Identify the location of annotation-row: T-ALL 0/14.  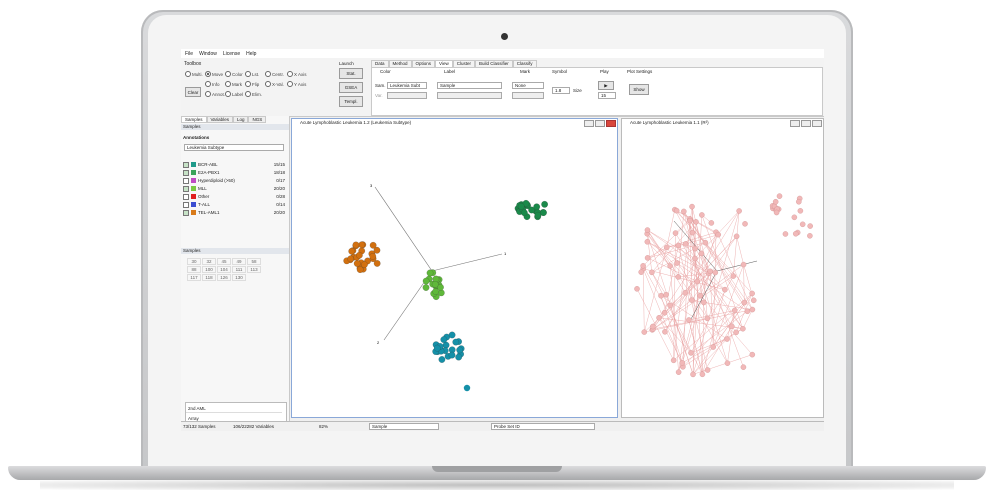
(235, 204).